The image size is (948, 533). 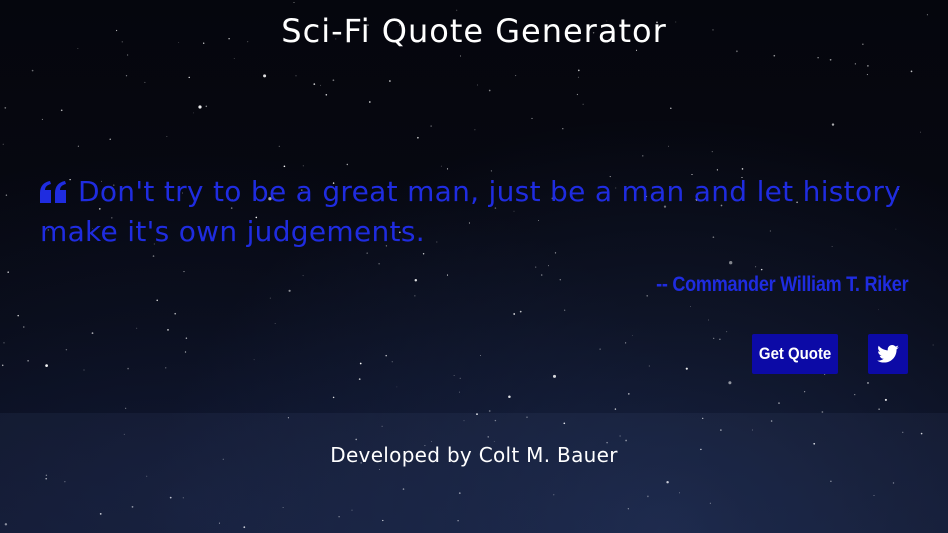 What do you see at coordinates (888, 354) in the screenshot?
I see `tweet-button` at bounding box center [888, 354].